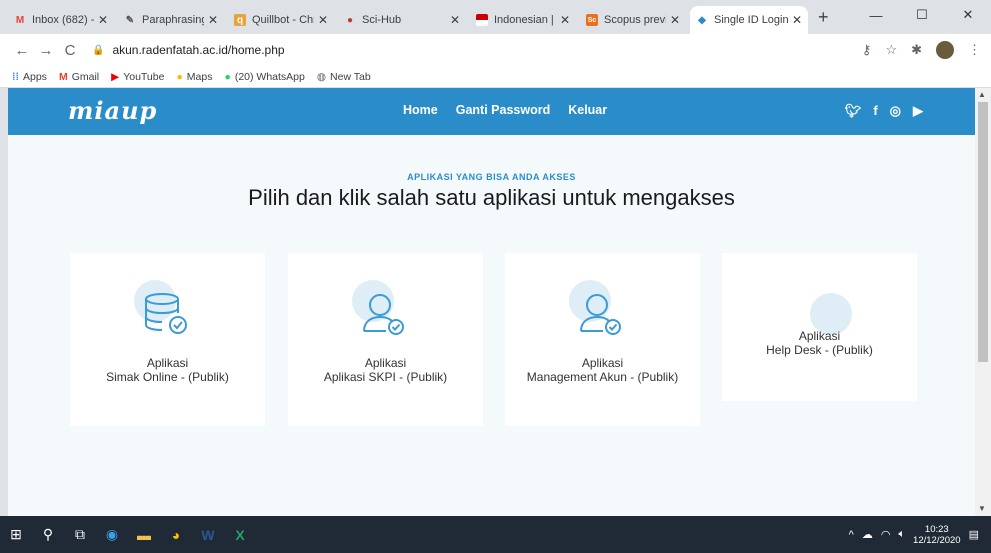 The width and height of the screenshot is (991, 553). I want to click on scroll-down-icon: ▼, so click(982, 508).